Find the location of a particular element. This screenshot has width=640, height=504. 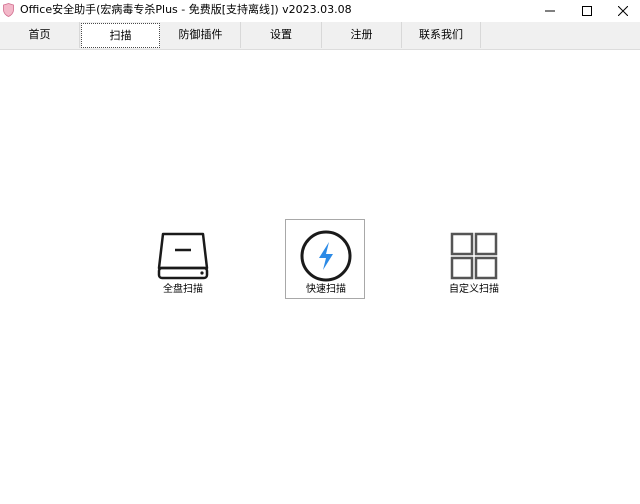

close-icon is located at coordinates (623, 11).